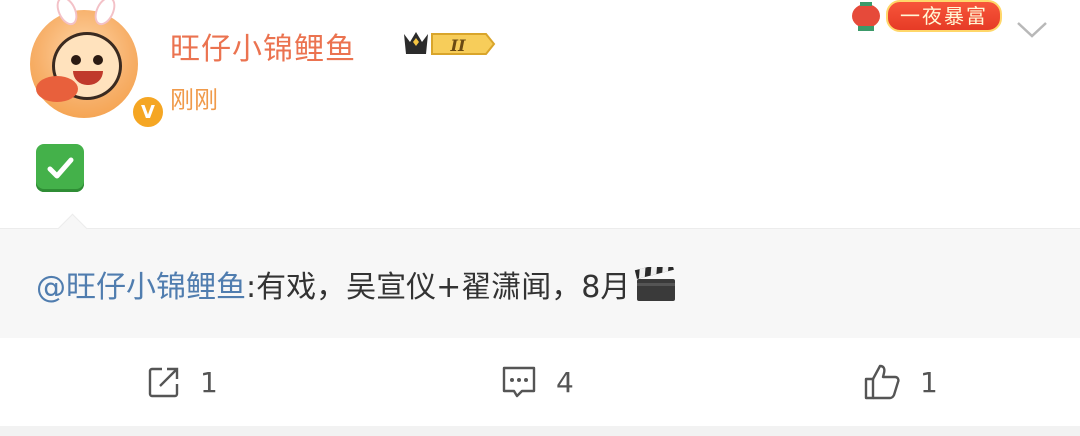  What do you see at coordinates (929, 382) in the screenshot?
I see `like-count: 1` at bounding box center [929, 382].